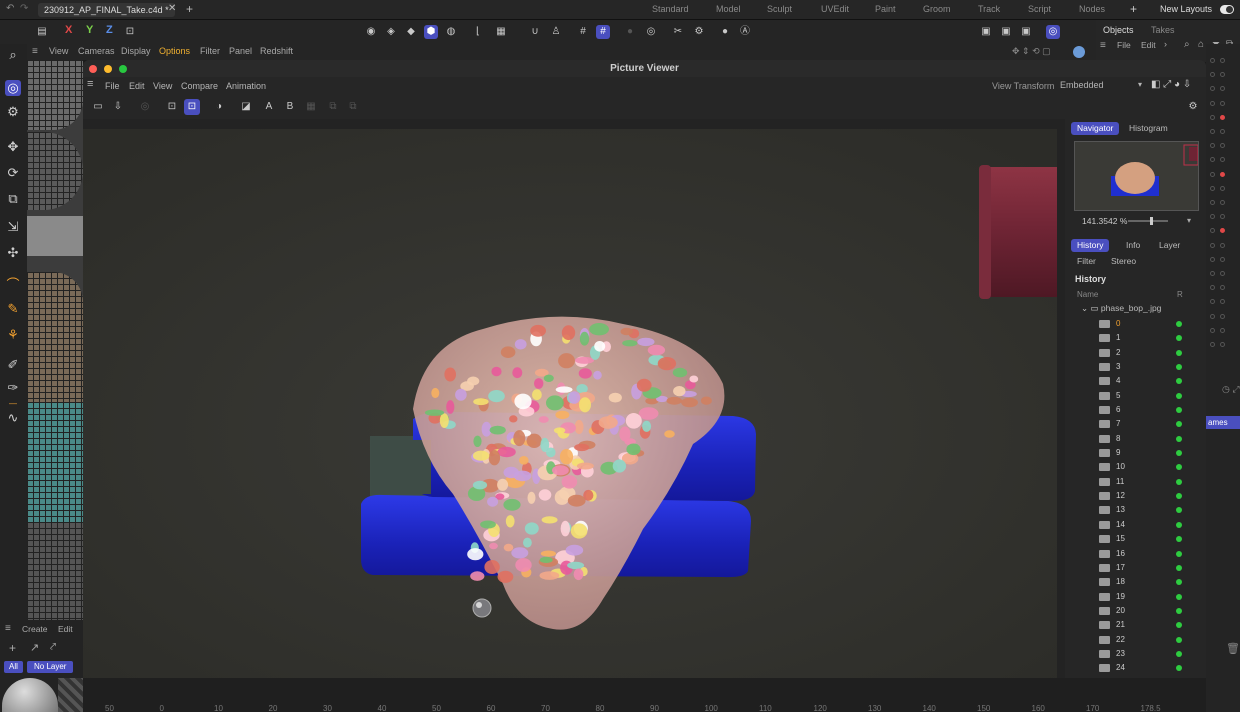 This screenshot has width=1240, height=712. What do you see at coordinates (98, 107) in the screenshot?
I see `open-folder-icon: ▭` at bounding box center [98, 107].